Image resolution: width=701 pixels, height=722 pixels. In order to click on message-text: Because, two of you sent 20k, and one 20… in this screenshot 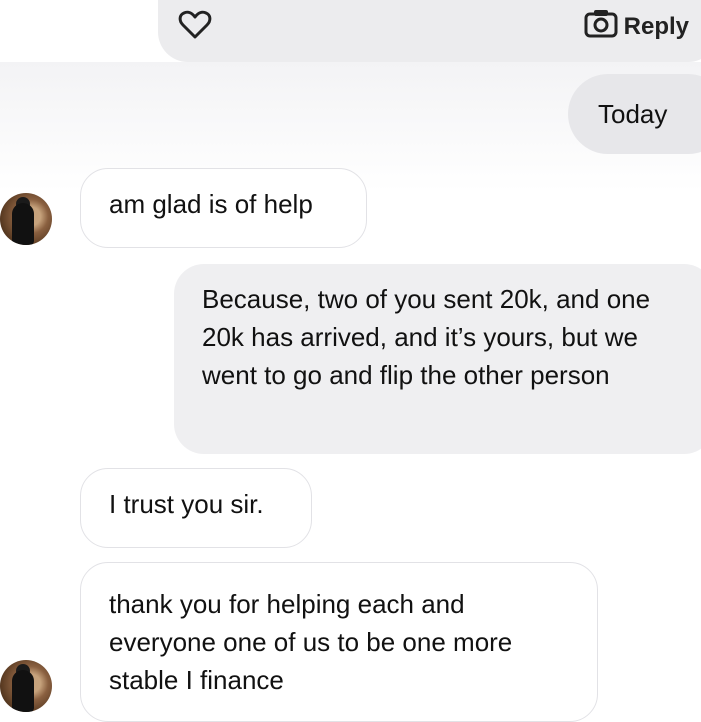, I will do `click(426, 337)`.